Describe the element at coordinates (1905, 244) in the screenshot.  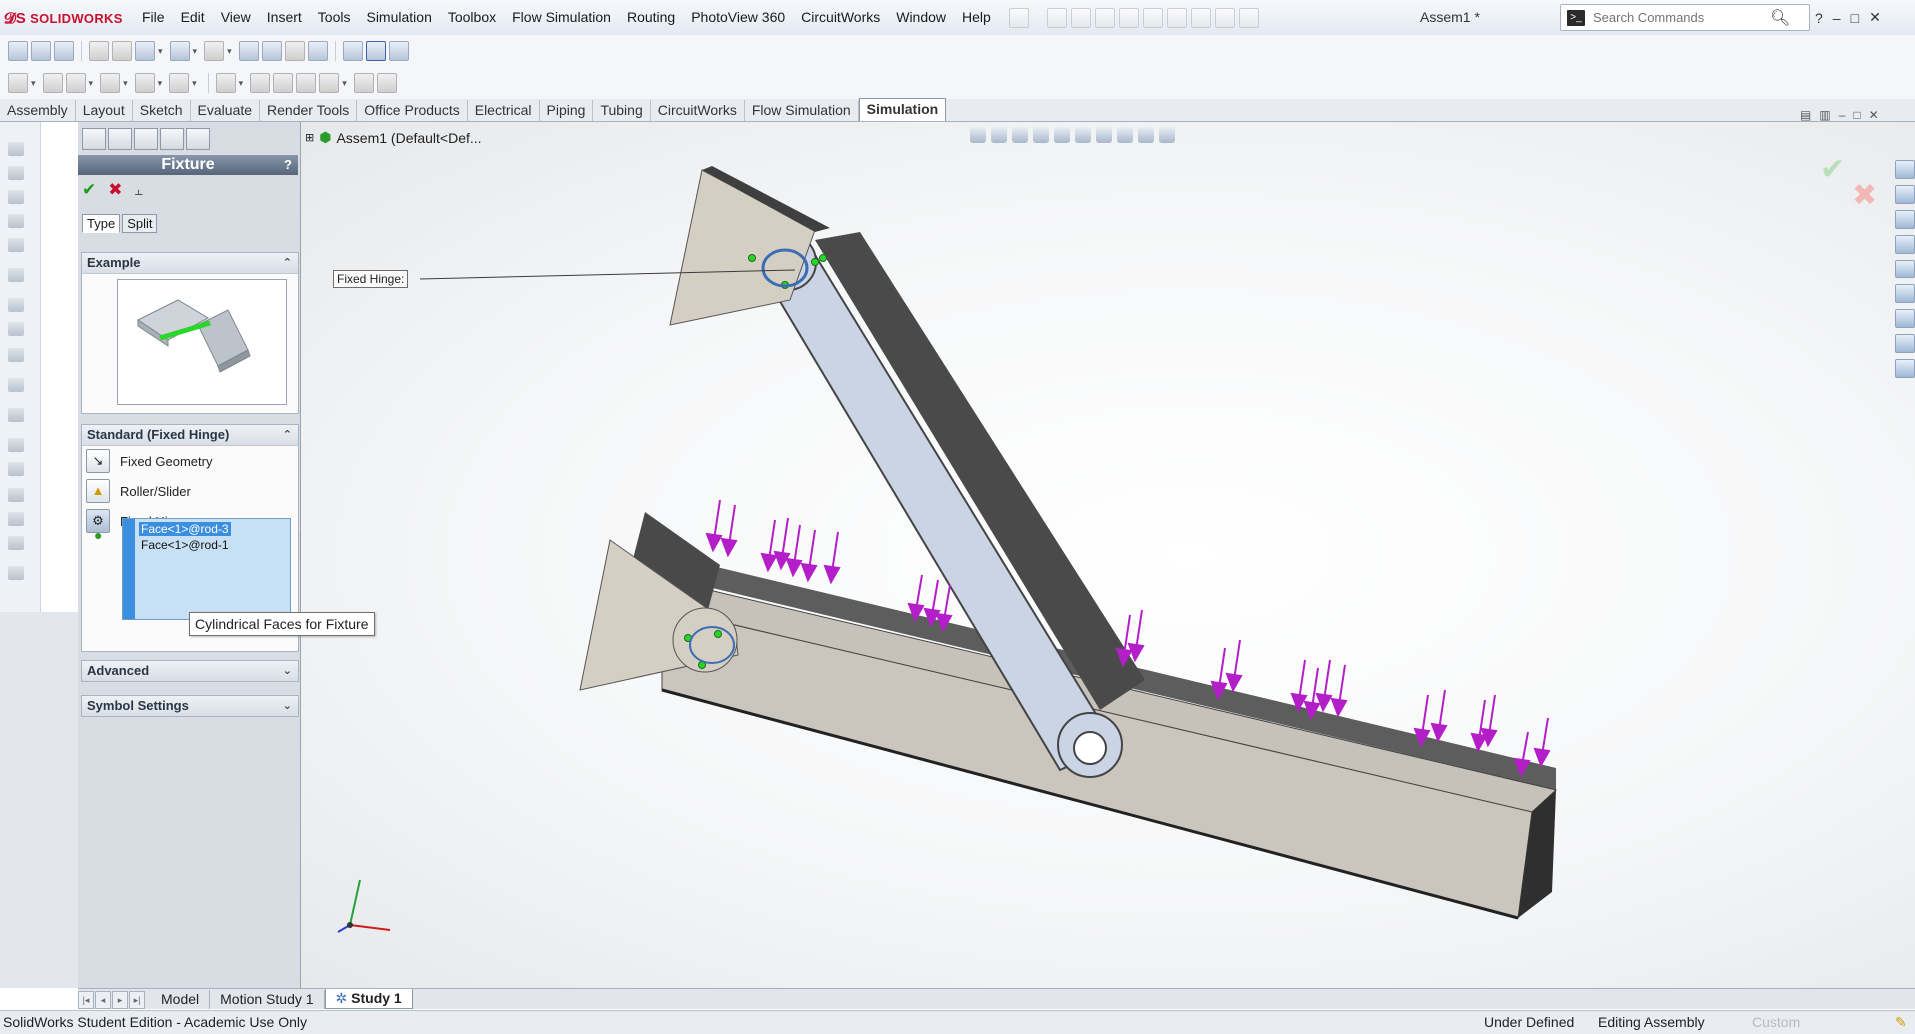
I see `search-icon` at that location.